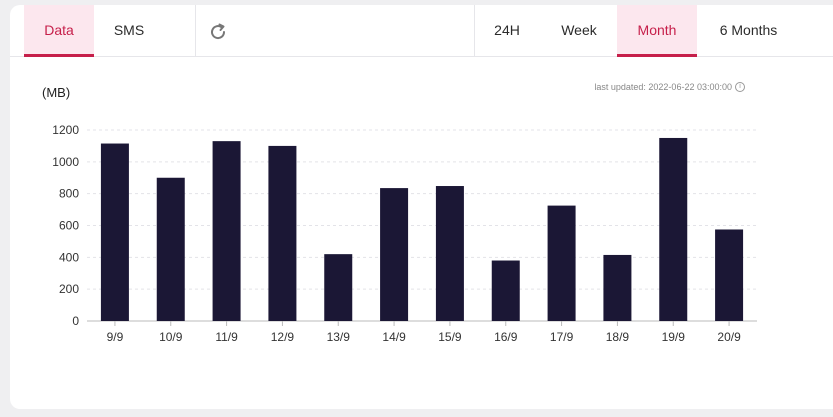 The height and width of the screenshot is (417, 833). Describe the element at coordinates (69, 289) in the screenshot. I see `y-tick-label: 200` at that location.